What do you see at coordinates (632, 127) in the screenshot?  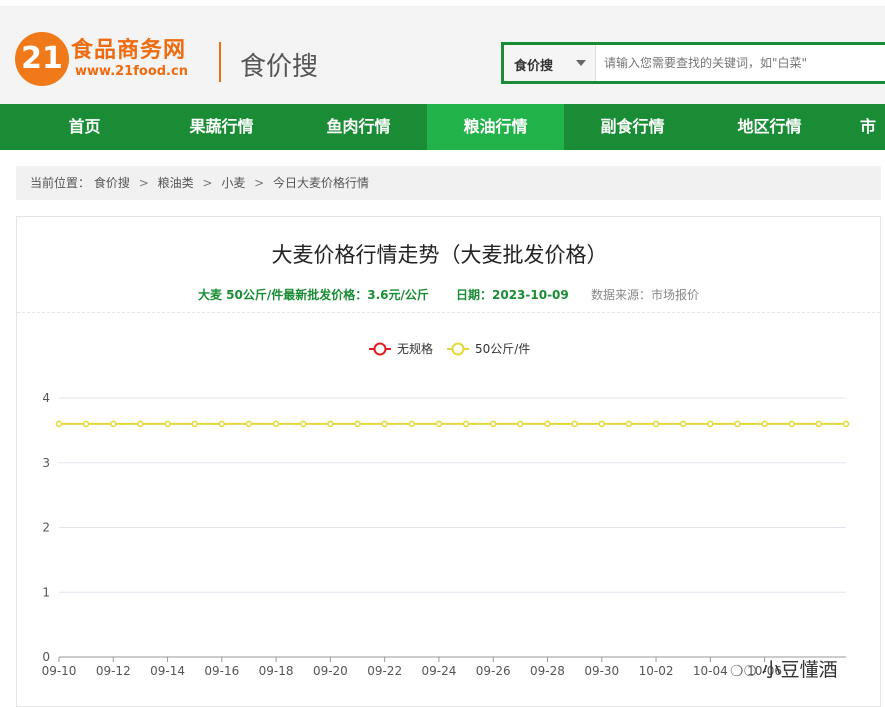 I see `nav-item-non-staple: 副食行情` at bounding box center [632, 127].